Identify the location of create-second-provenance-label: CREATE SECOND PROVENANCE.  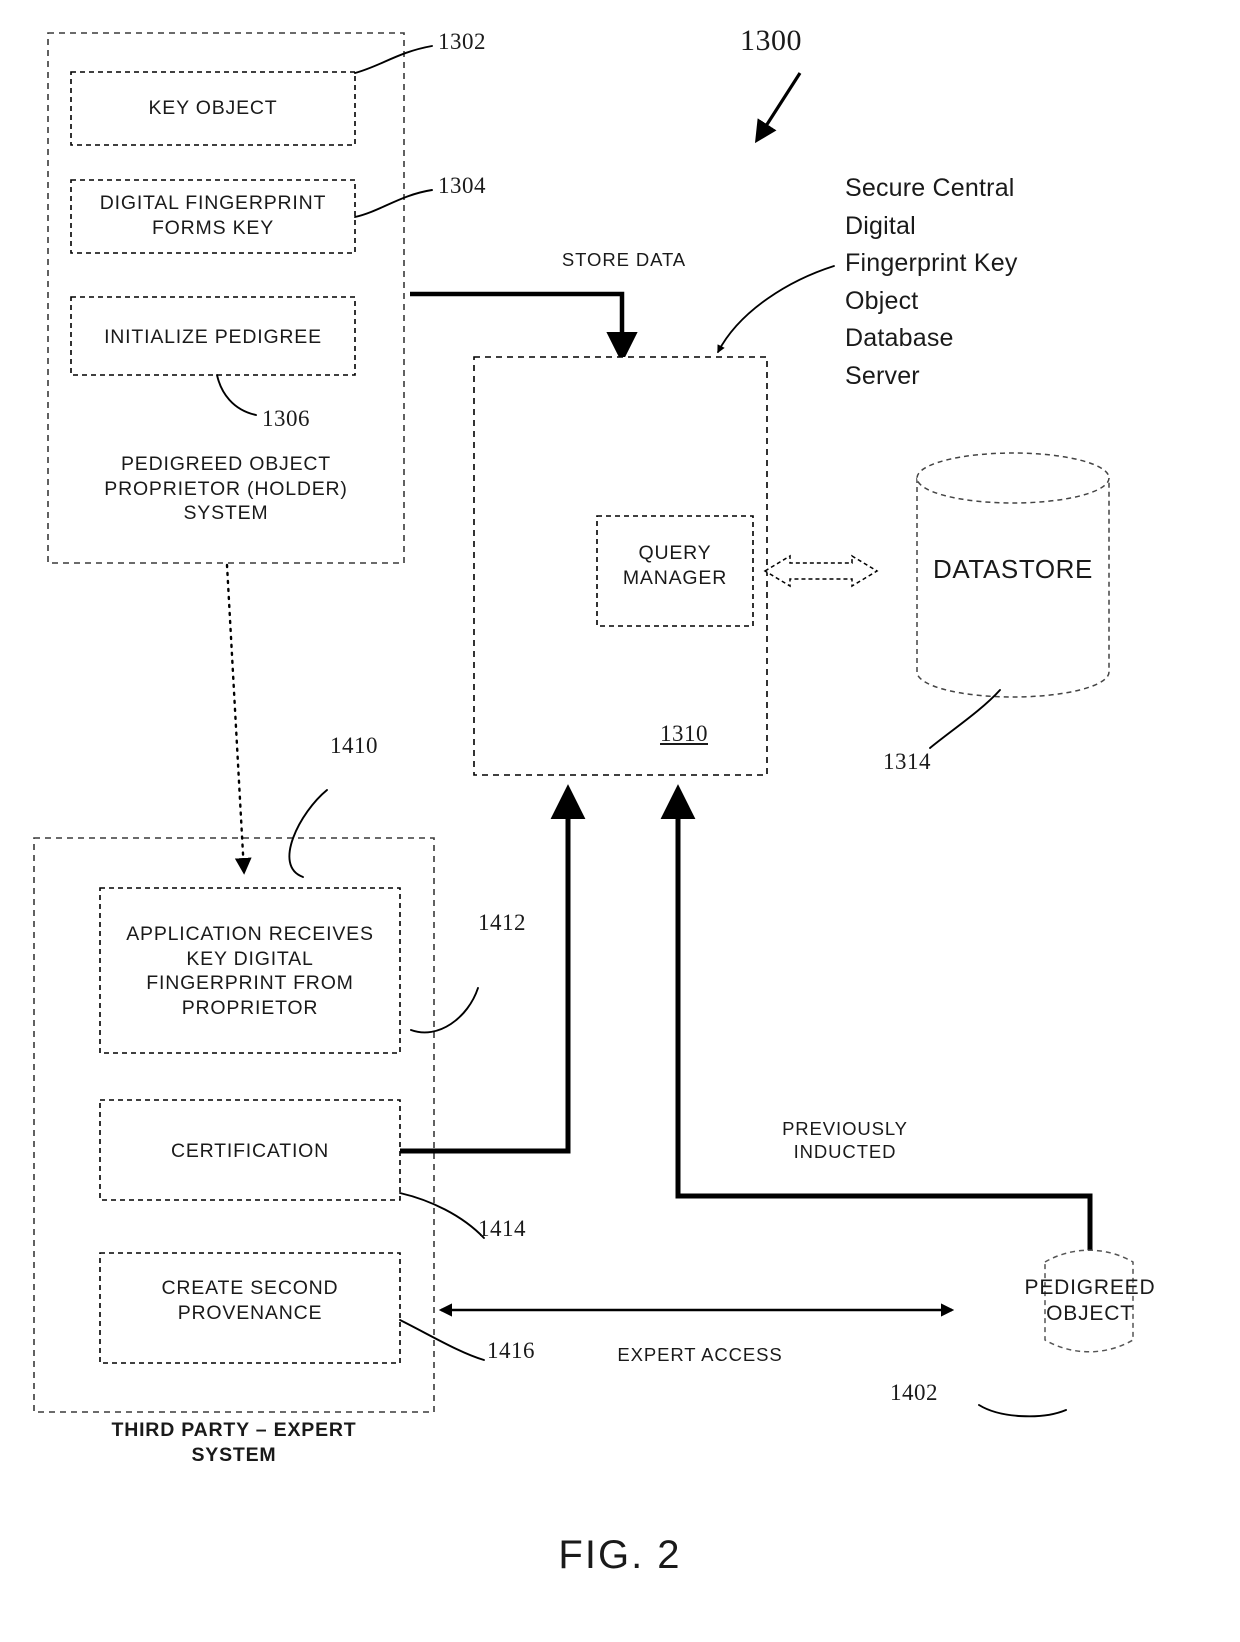
(250, 1300).